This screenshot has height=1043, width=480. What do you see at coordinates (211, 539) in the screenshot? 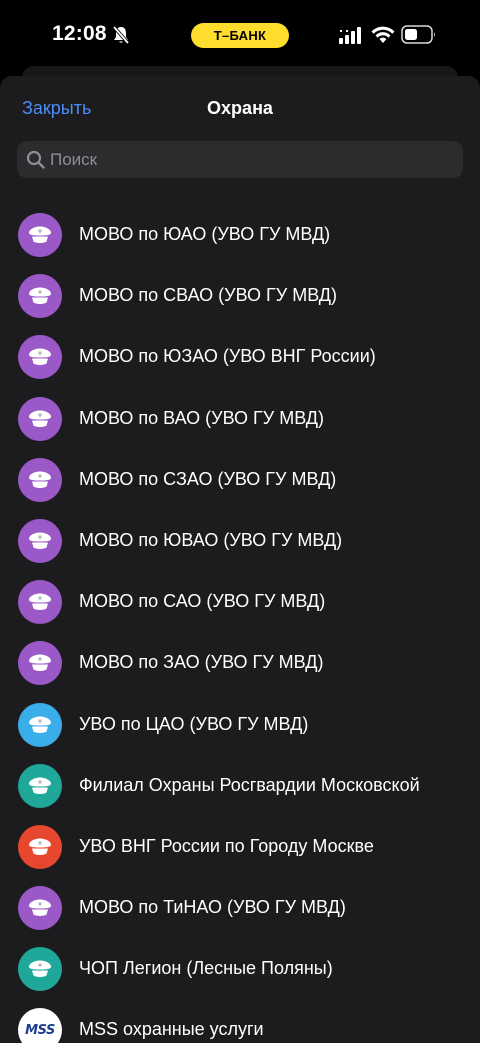
I see `list-item-label: МОВО по ЮВАО (УВО ГУ МВД)` at bounding box center [211, 539].